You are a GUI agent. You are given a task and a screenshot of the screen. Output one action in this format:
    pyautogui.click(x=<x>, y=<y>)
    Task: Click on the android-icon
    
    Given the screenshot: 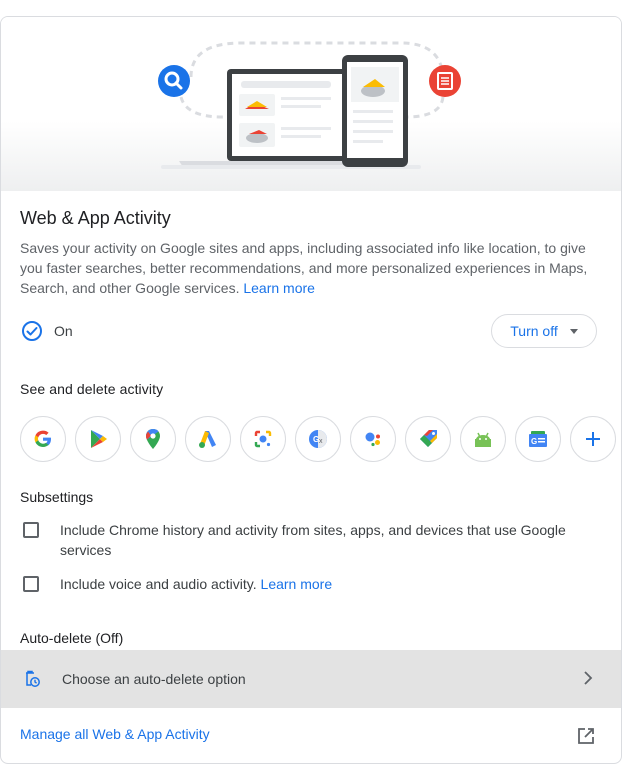 What is the action you would take?
    pyautogui.click(x=483, y=439)
    